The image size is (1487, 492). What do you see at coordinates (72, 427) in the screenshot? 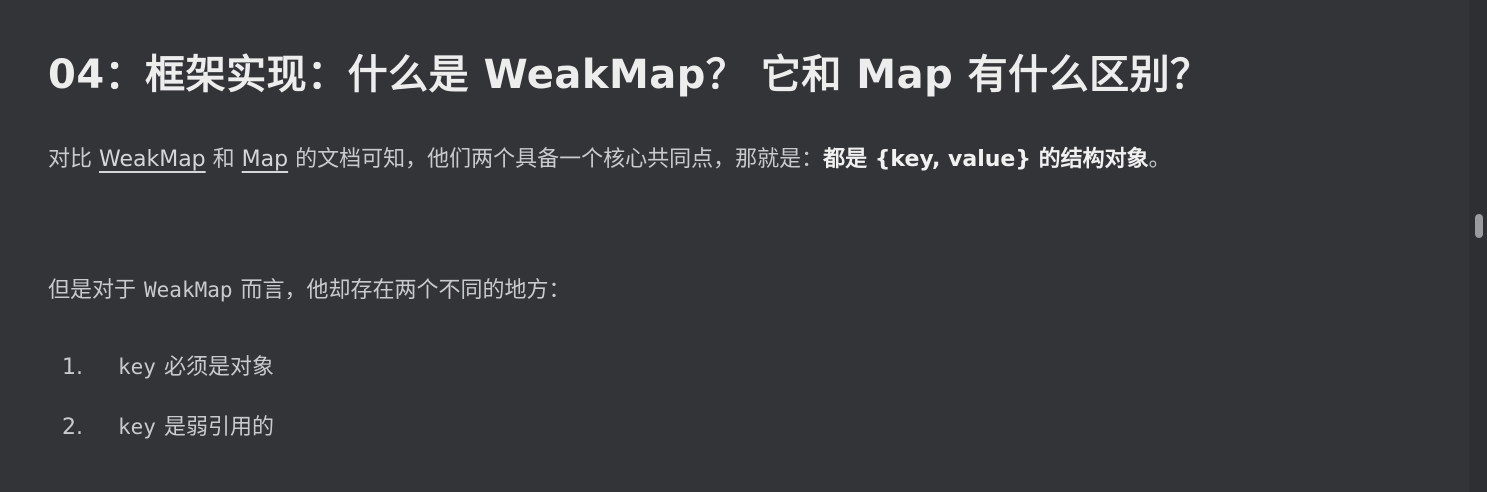
I see `list-item-number: 2.` at bounding box center [72, 427].